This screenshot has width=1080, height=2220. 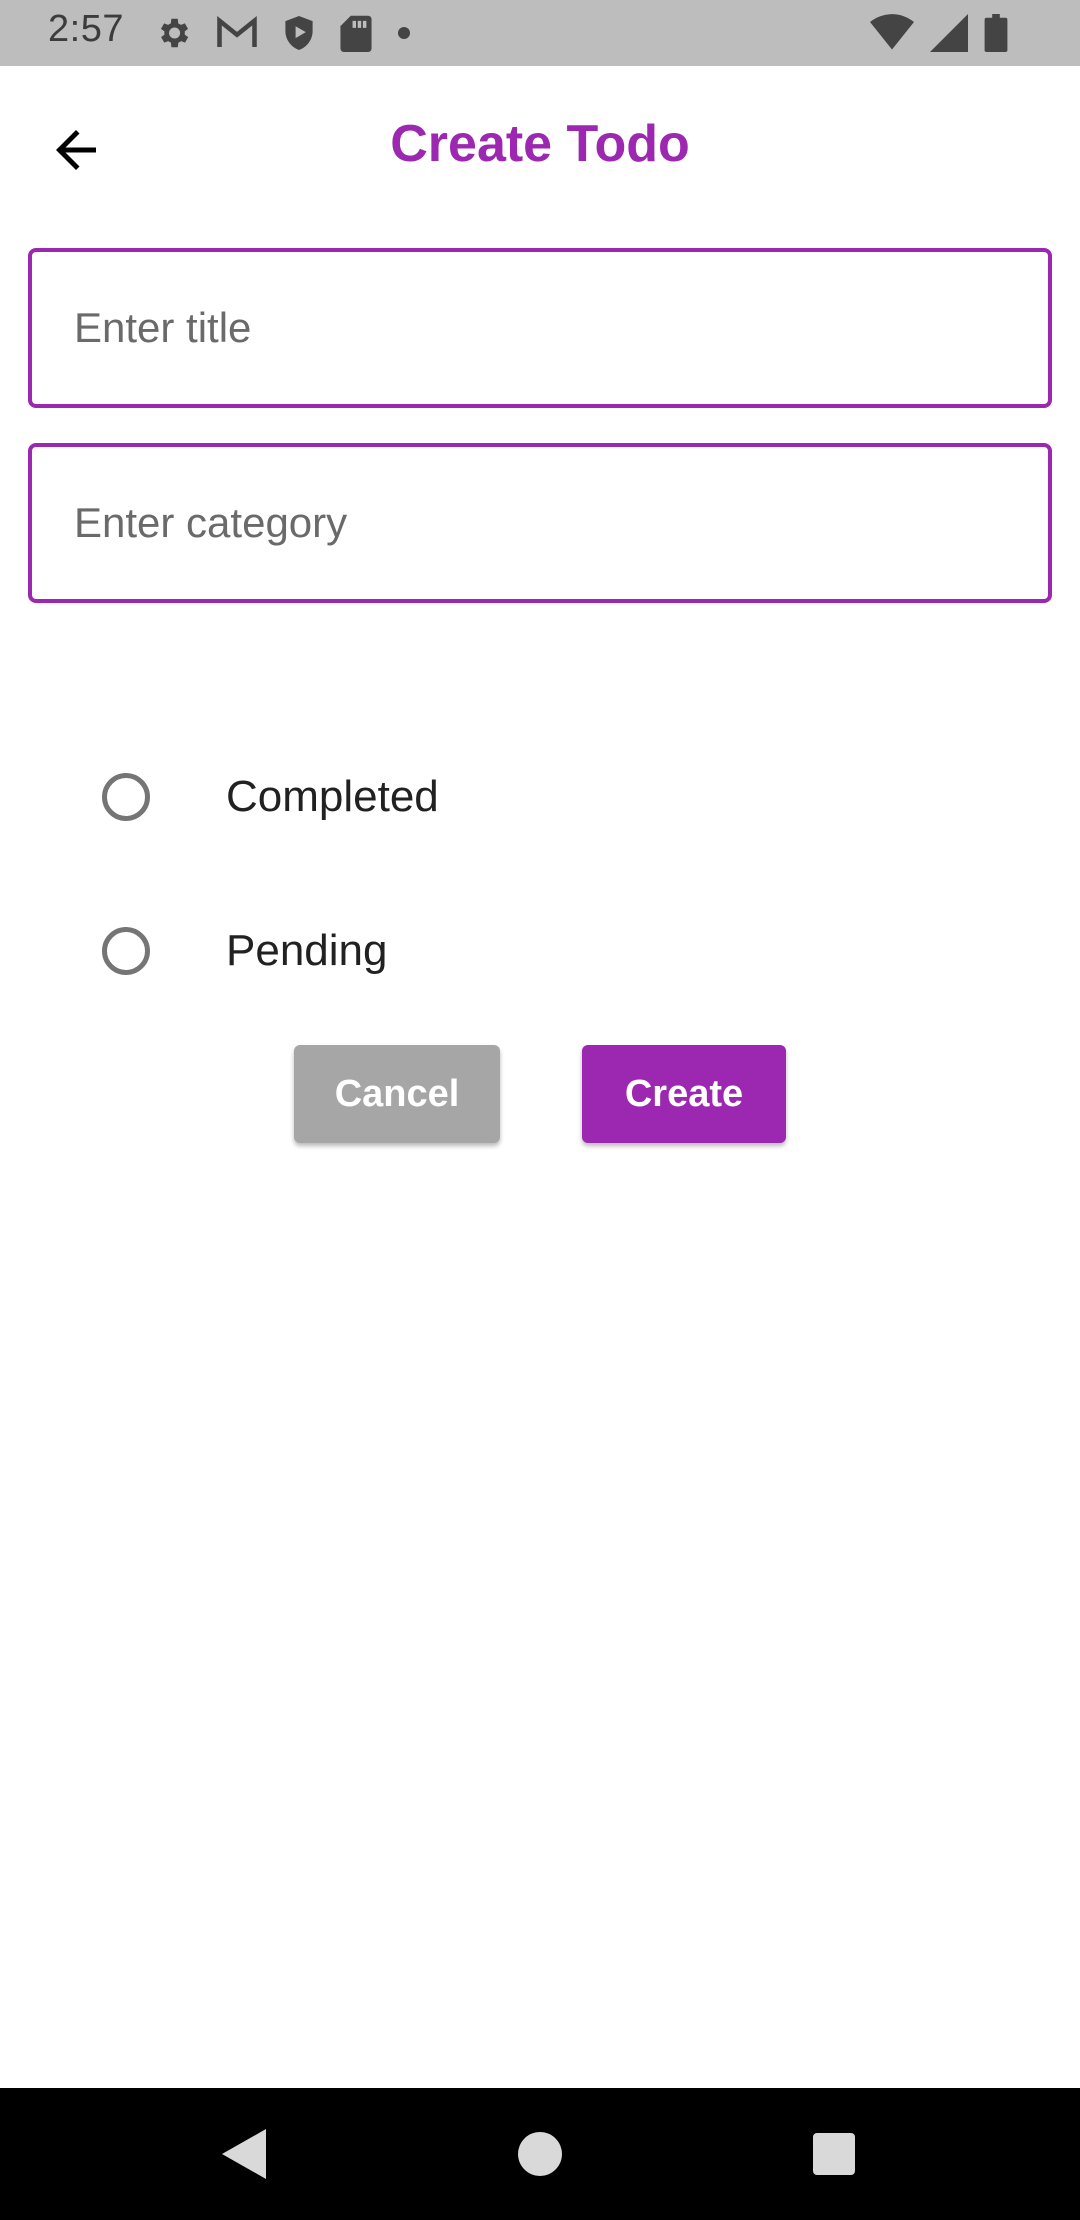 What do you see at coordinates (684, 1094) in the screenshot?
I see `create-button: Create` at bounding box center [684, 1094].